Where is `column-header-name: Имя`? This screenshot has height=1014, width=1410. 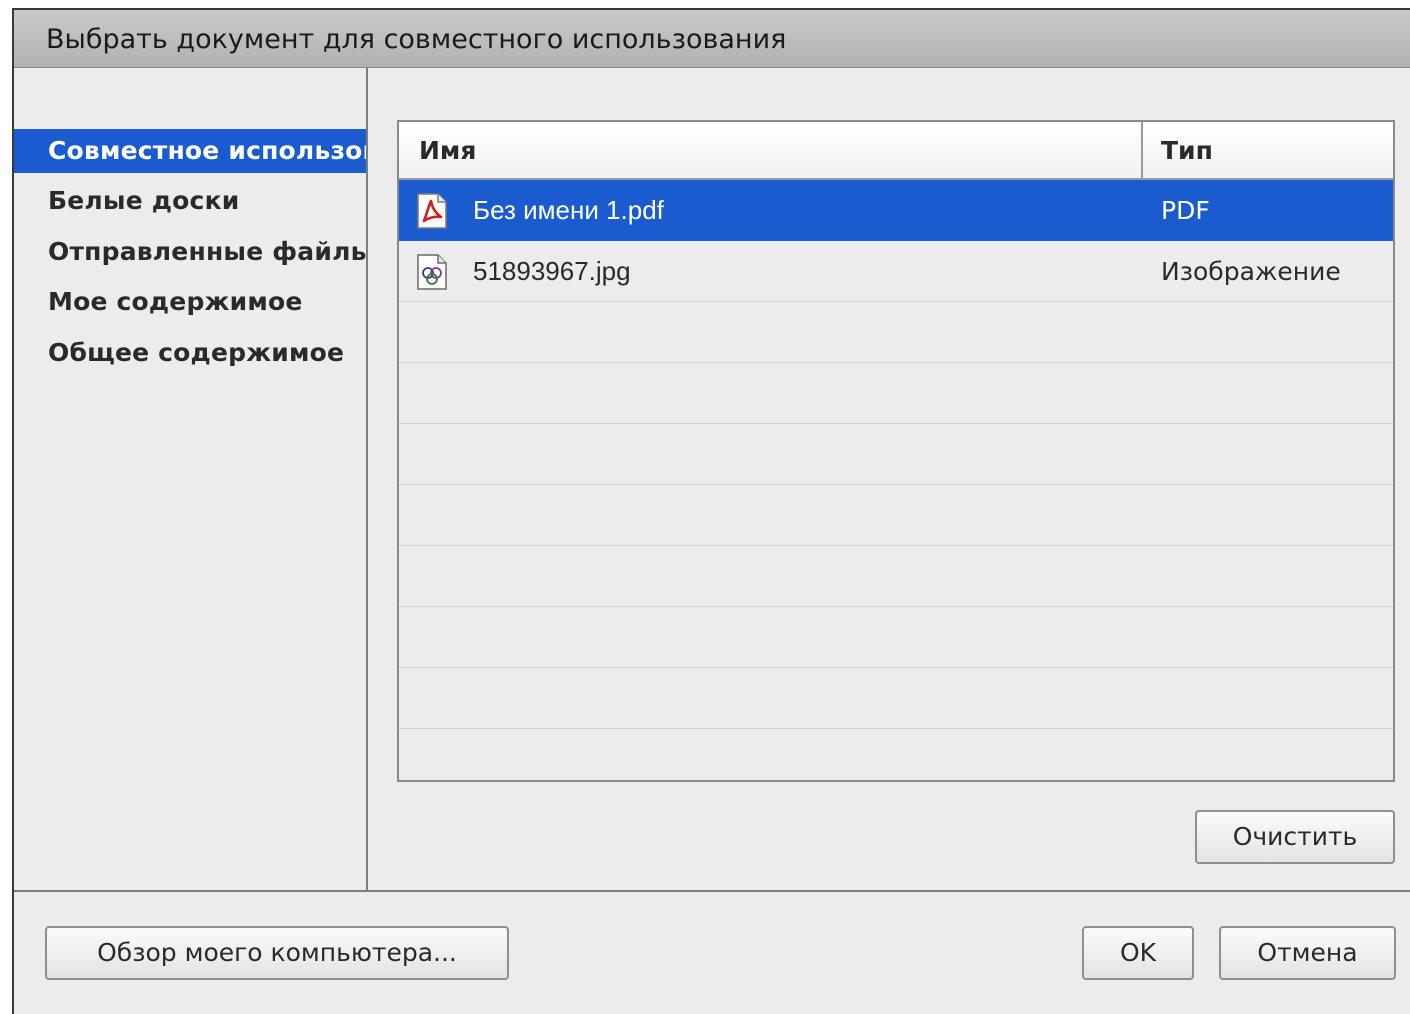 column-header-name: Имя is located at coordinates (771, 151).